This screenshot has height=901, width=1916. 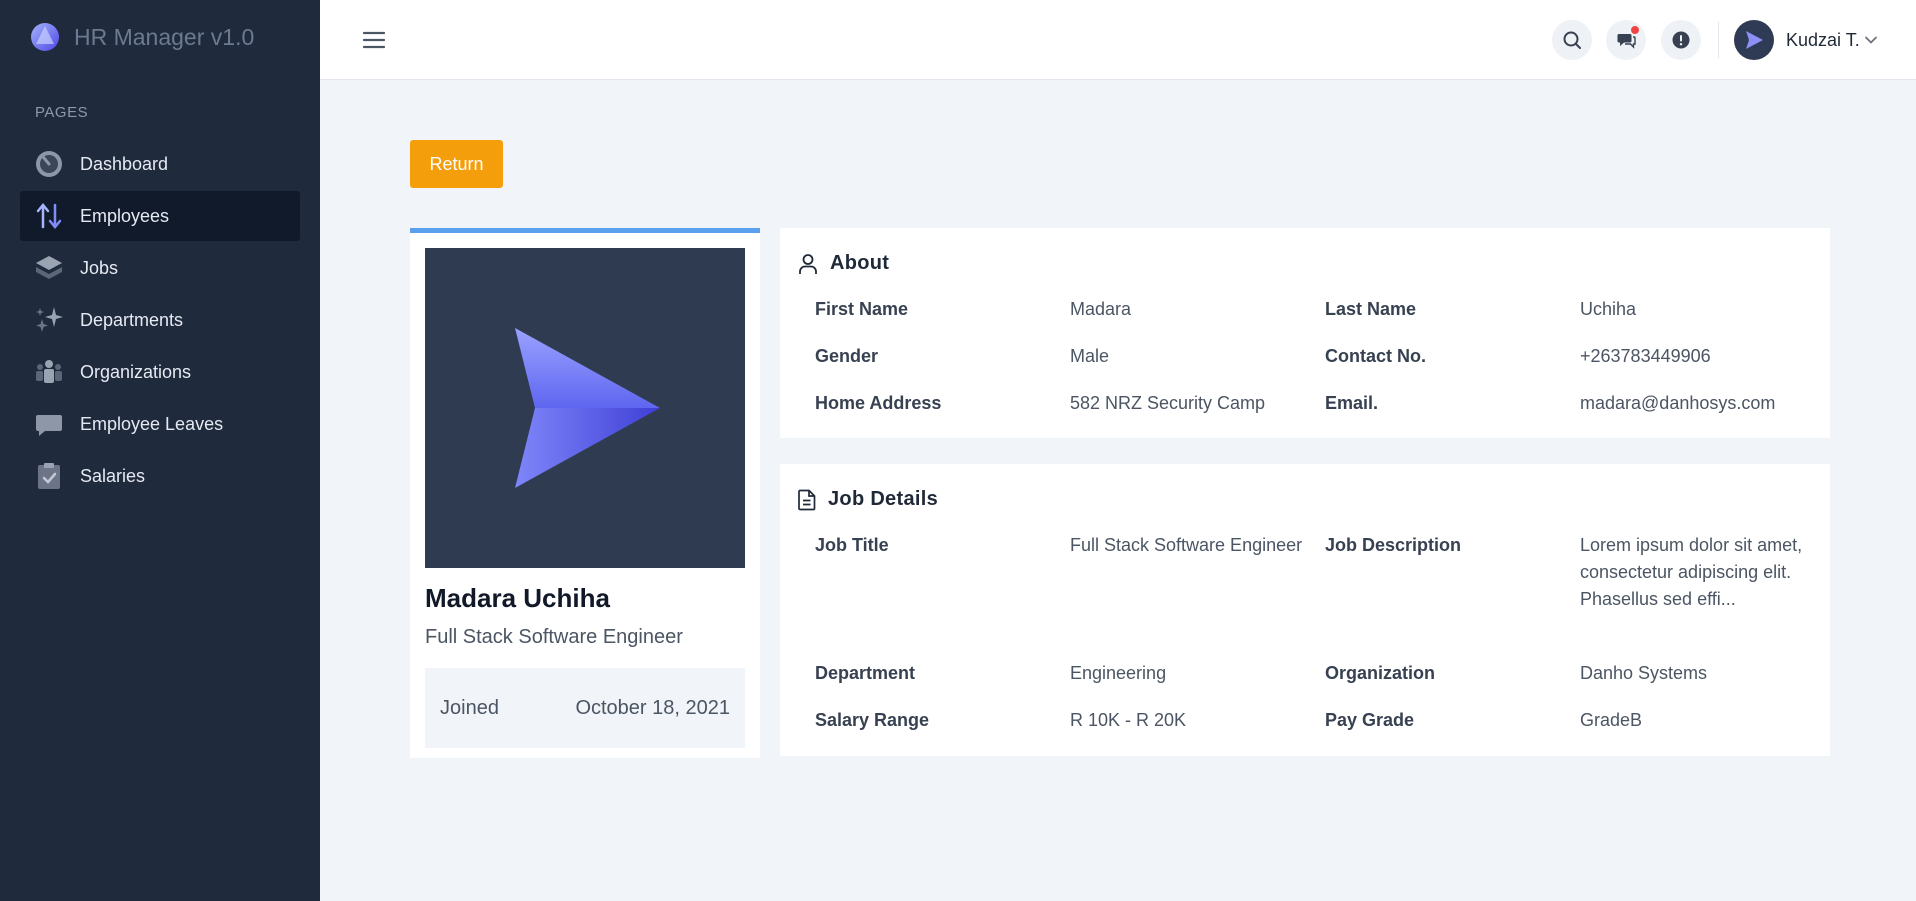 What do you see at coordinates (49, 164) in the screenshot?
I see `dashboard-icon` at bounding box center [49, 164].